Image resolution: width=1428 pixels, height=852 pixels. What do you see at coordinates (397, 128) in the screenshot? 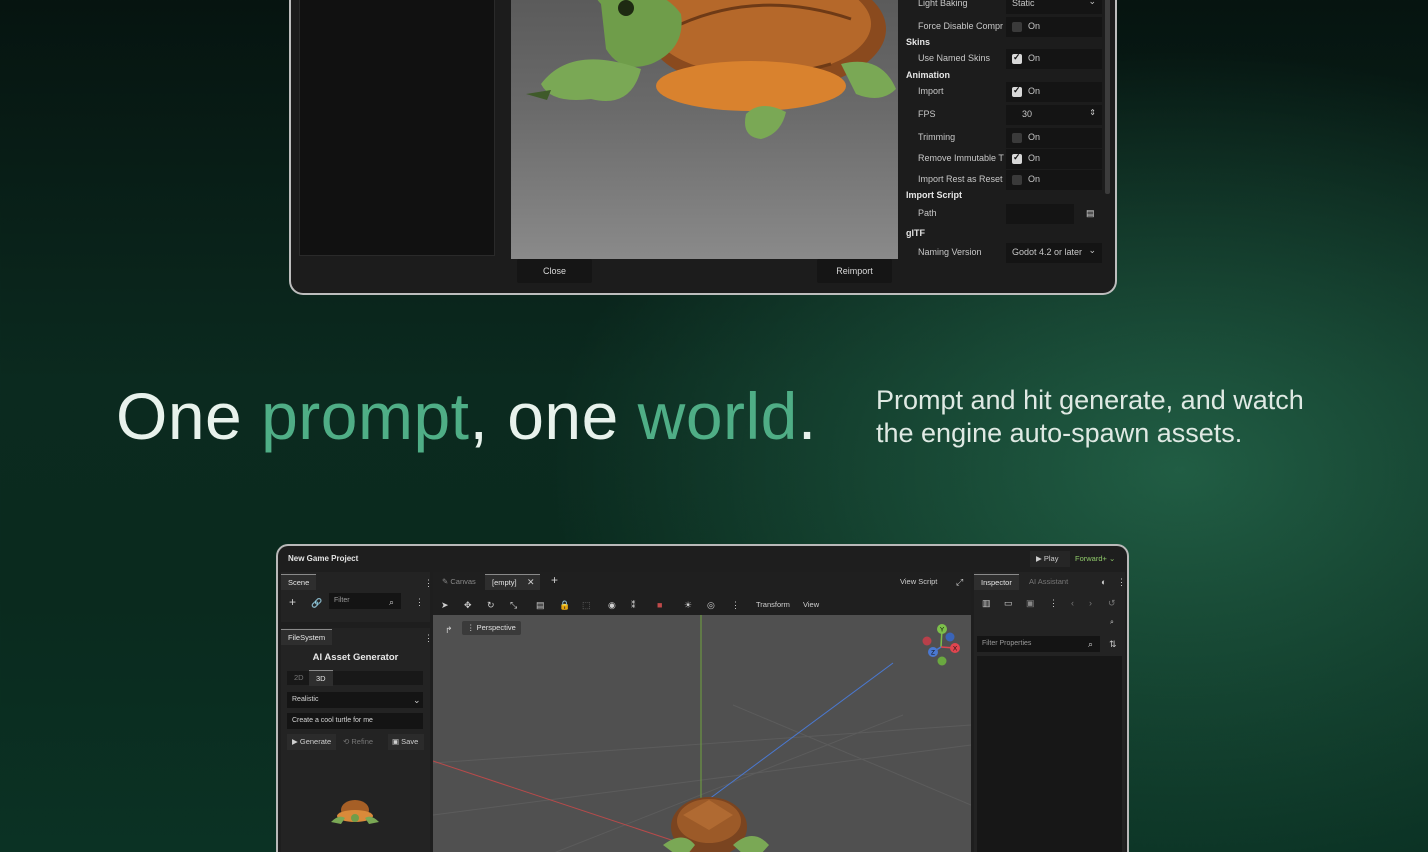
I see `scene-tree-panel` at bounding box center [397, 128].